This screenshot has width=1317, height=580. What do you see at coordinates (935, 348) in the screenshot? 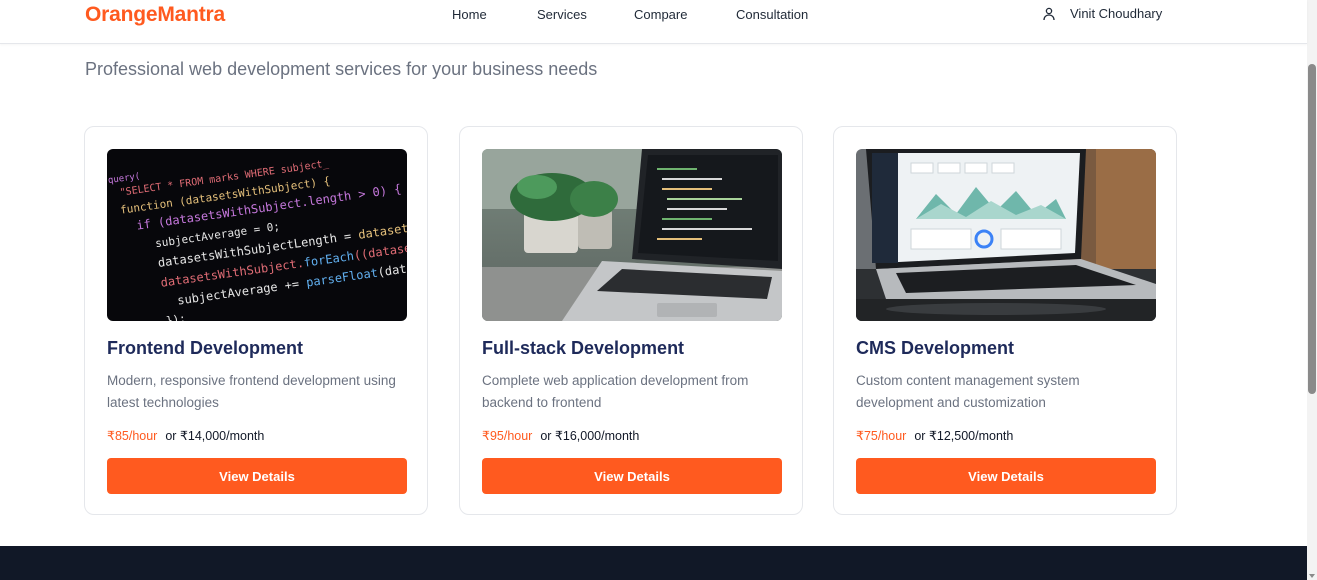
I see `service-title: CMS Development` at bounding box center [935, 348].